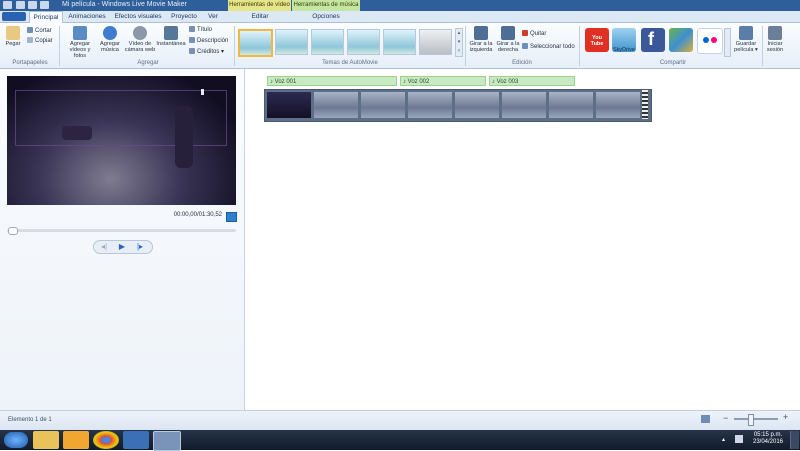  What do you see at coordinates (653, 40) in the screenshot?
I see `facebook-icon: f` at bounding box center [653, 40].